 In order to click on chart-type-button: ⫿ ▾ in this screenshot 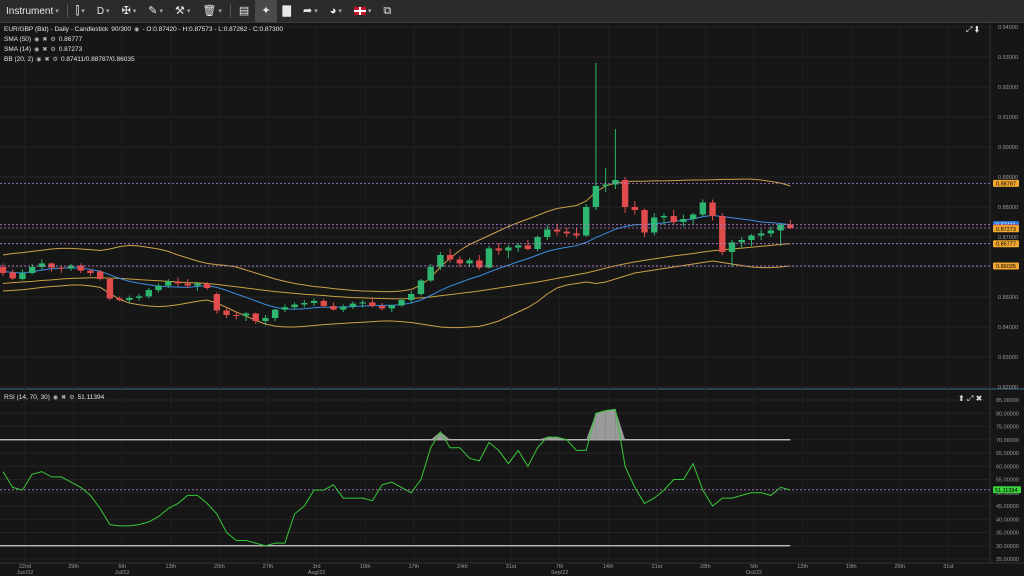, I will do `click(80, 11)`.